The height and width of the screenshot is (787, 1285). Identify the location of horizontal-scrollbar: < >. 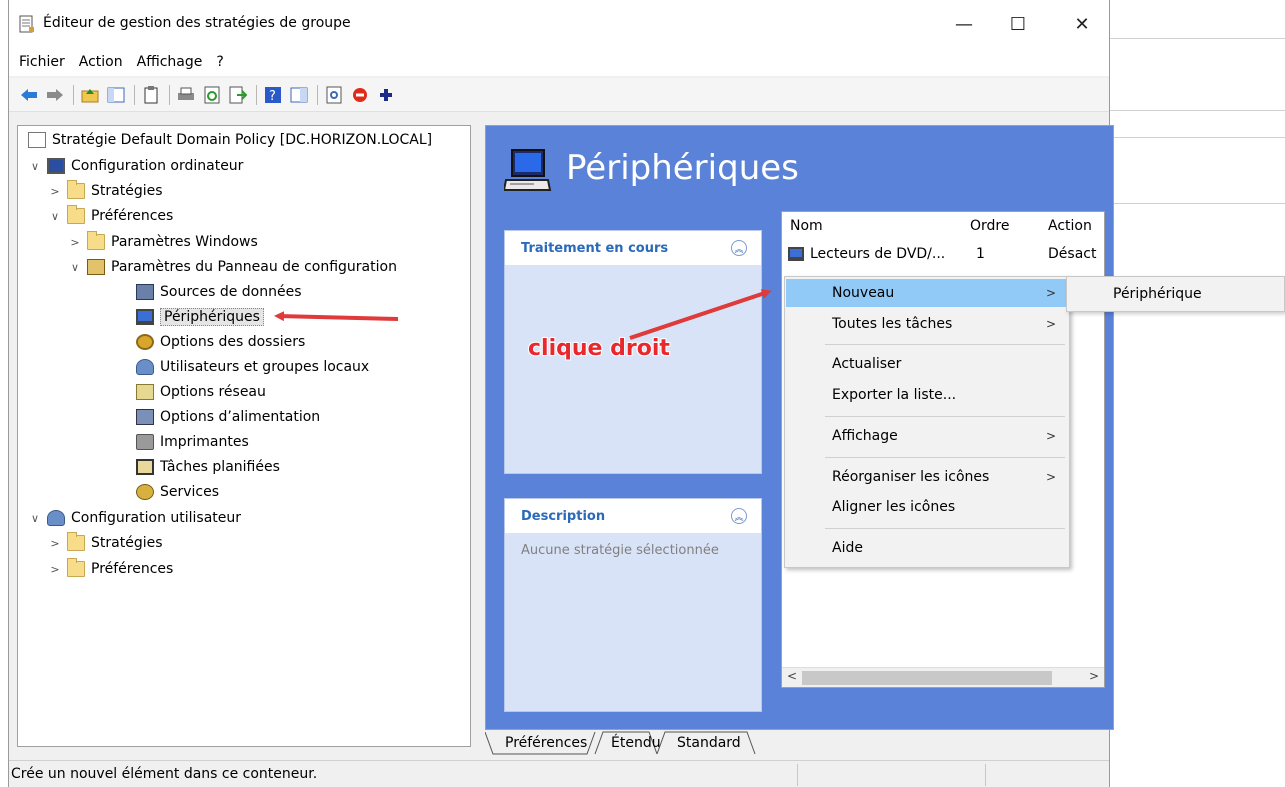
(943, 677).